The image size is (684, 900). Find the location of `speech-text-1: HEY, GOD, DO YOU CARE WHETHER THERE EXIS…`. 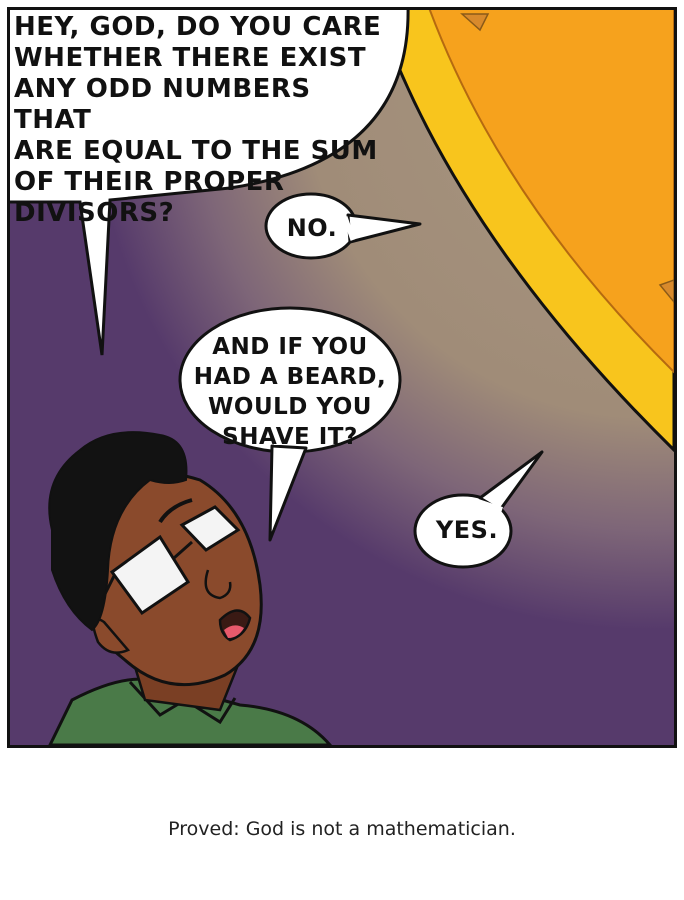

speech-text-1: HEY, GOD, DO YOU CARE WHETHER THERE EXIS… is located at coordinates (198, 120).